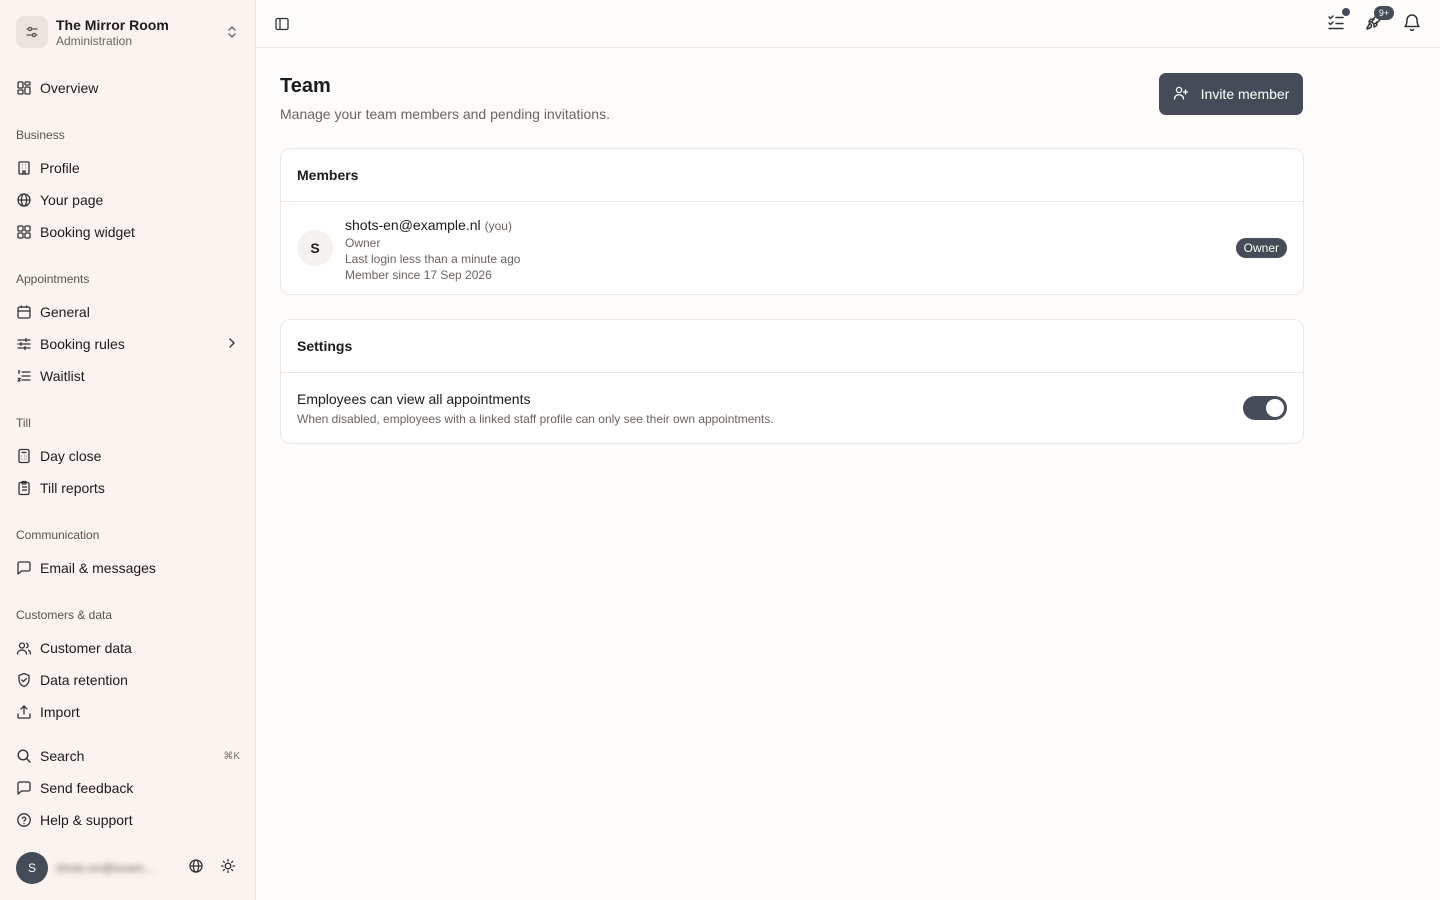 The height and width of the screenshot is (900, 1440). I want to click on sidebar-item-search: Search ⌘K, so click(128, 756).